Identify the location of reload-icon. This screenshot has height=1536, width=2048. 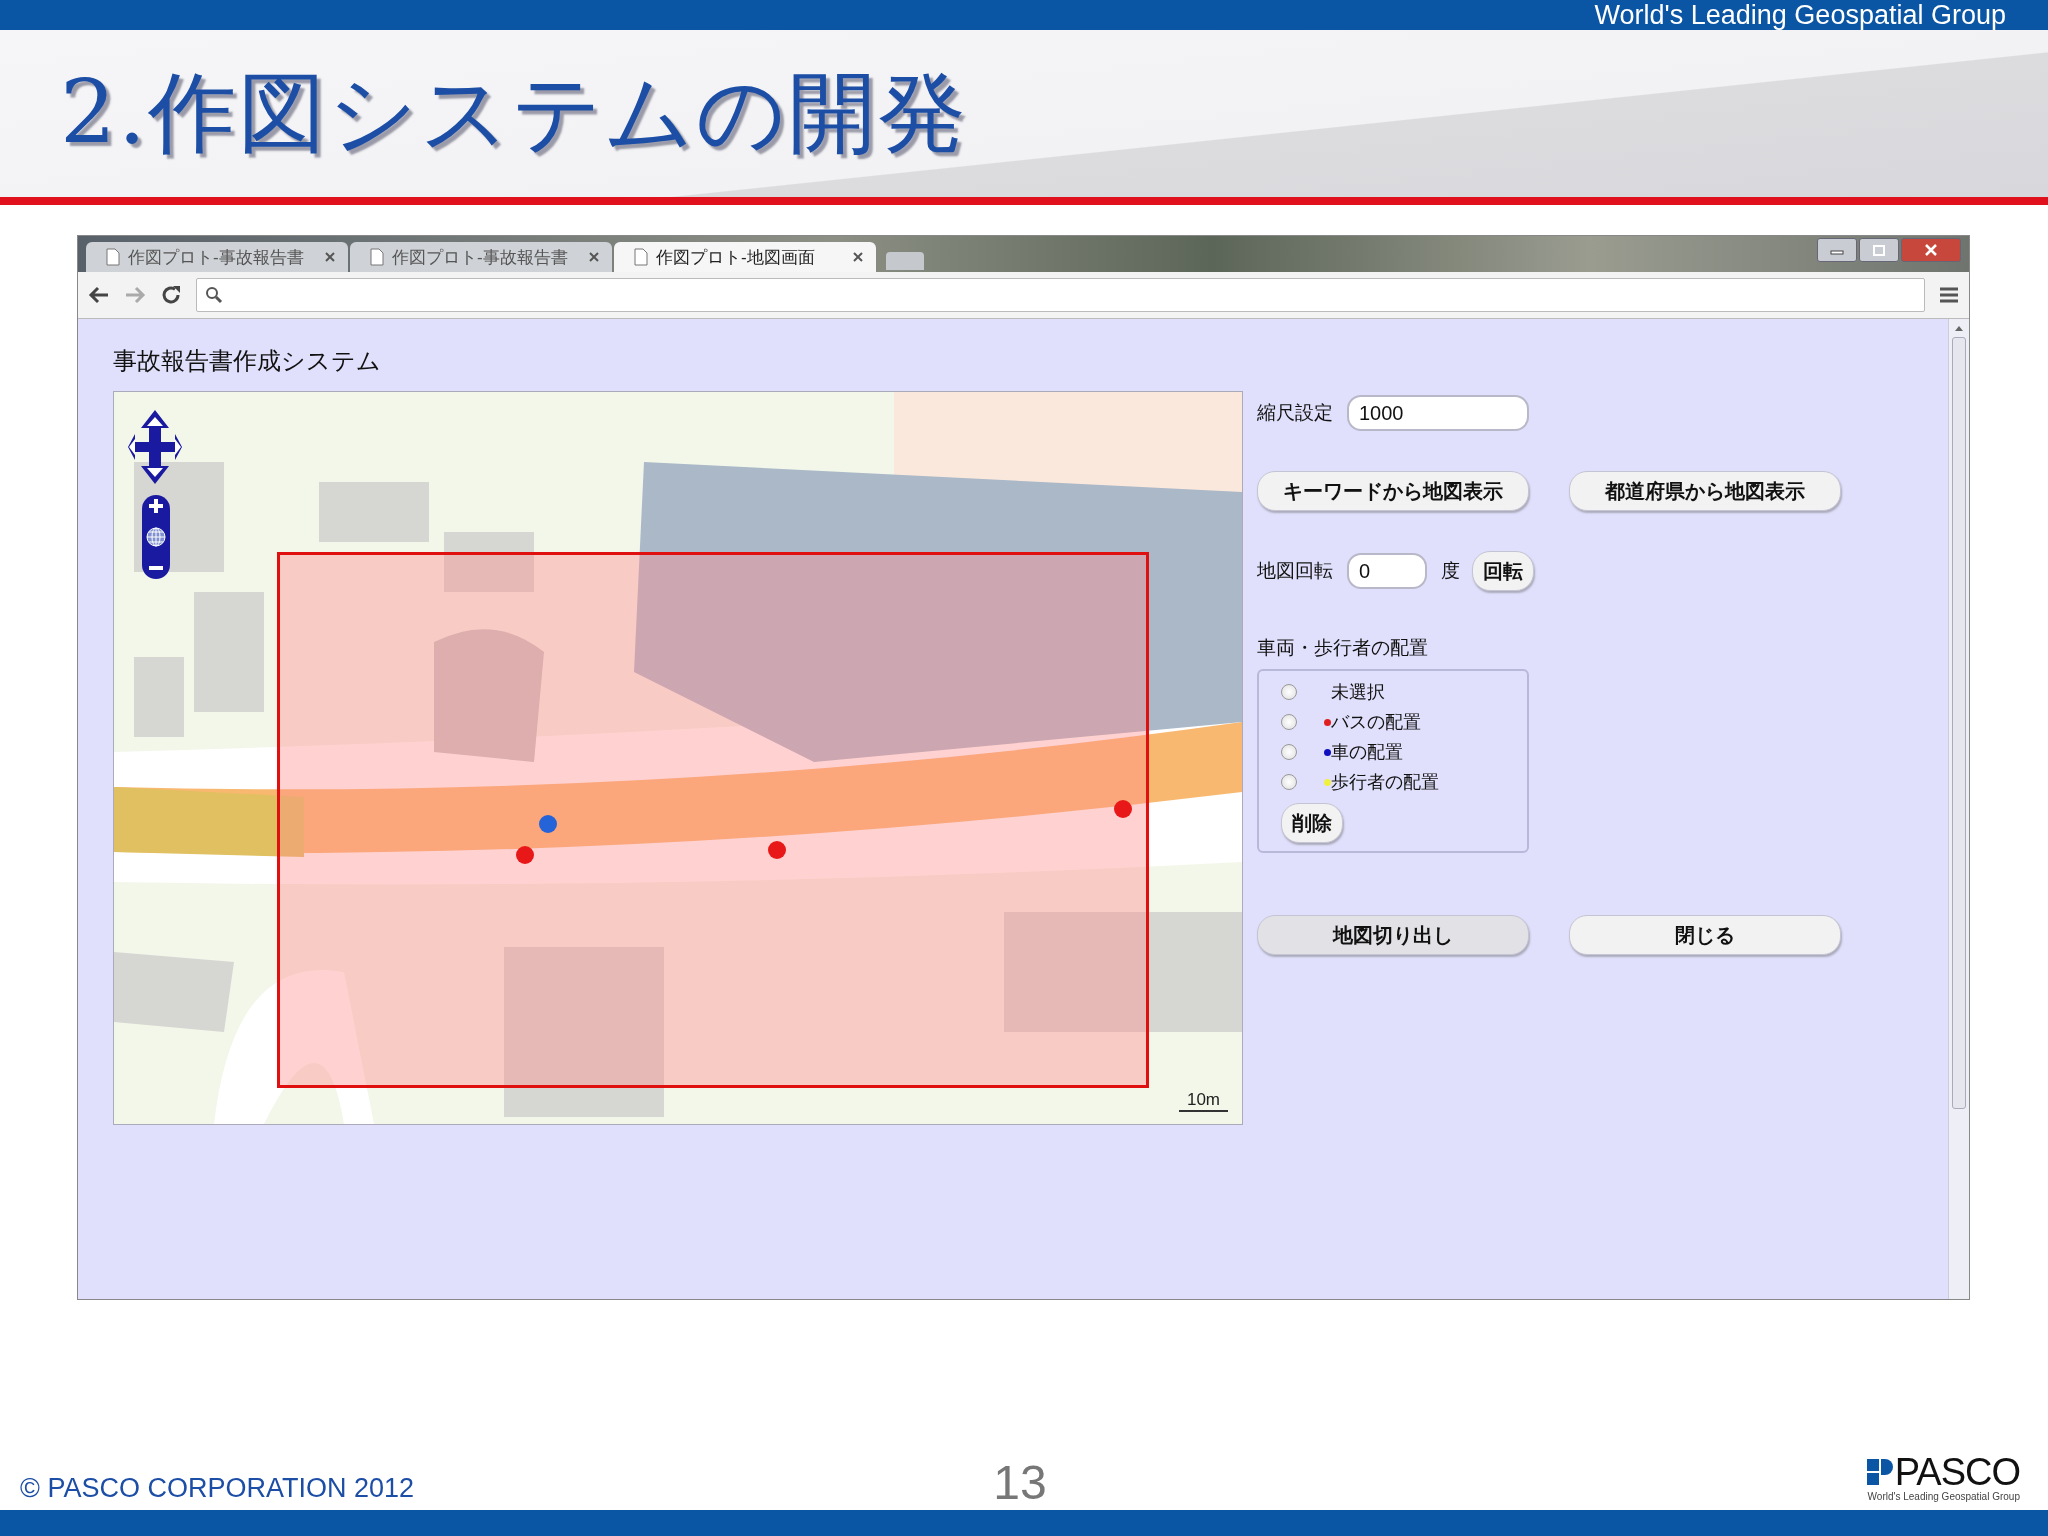
(171, 295).